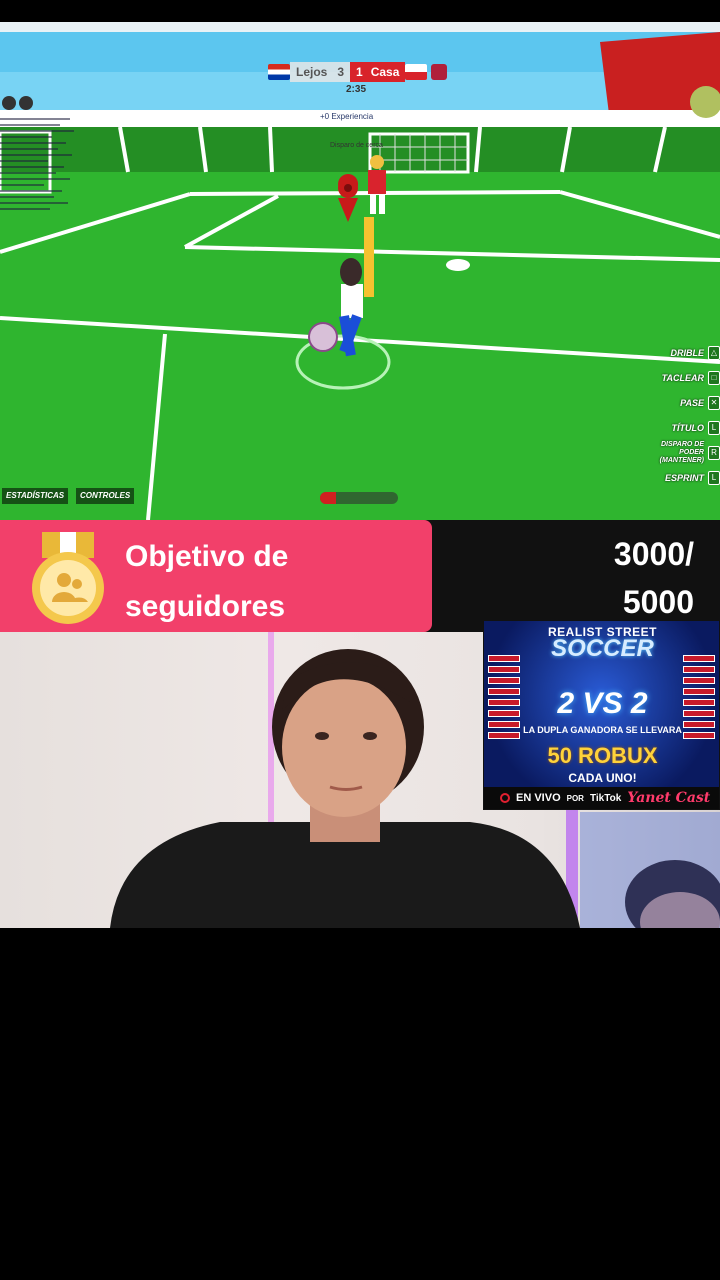 Image resolution: width=720 pixels, height=1280 pixels. What do you see at coordinates (279, 72) in the screenshot?
I see `away-flag-icon` at bounding box center [279, 72].